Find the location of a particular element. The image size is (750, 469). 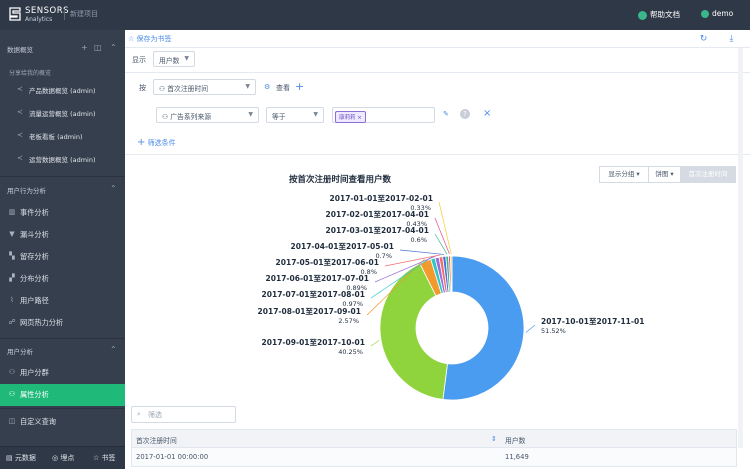

path-icon: ⌇ is located at coordinates (12, 300).